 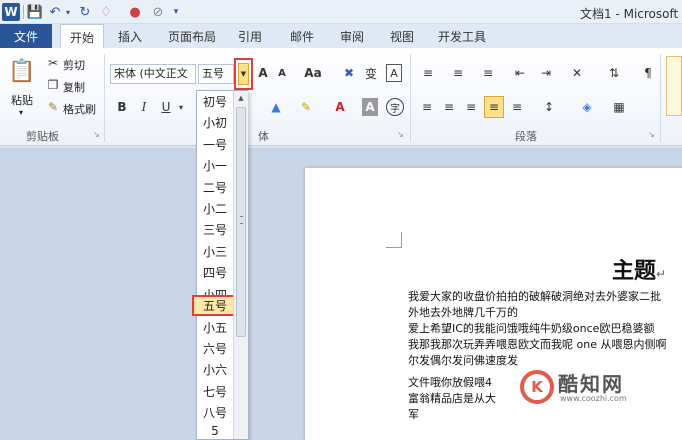 What do you see at coordinates (395, 107) in the screenshot?
I see `enclose-characters-icon: 字` at bounding box center [395, 107].